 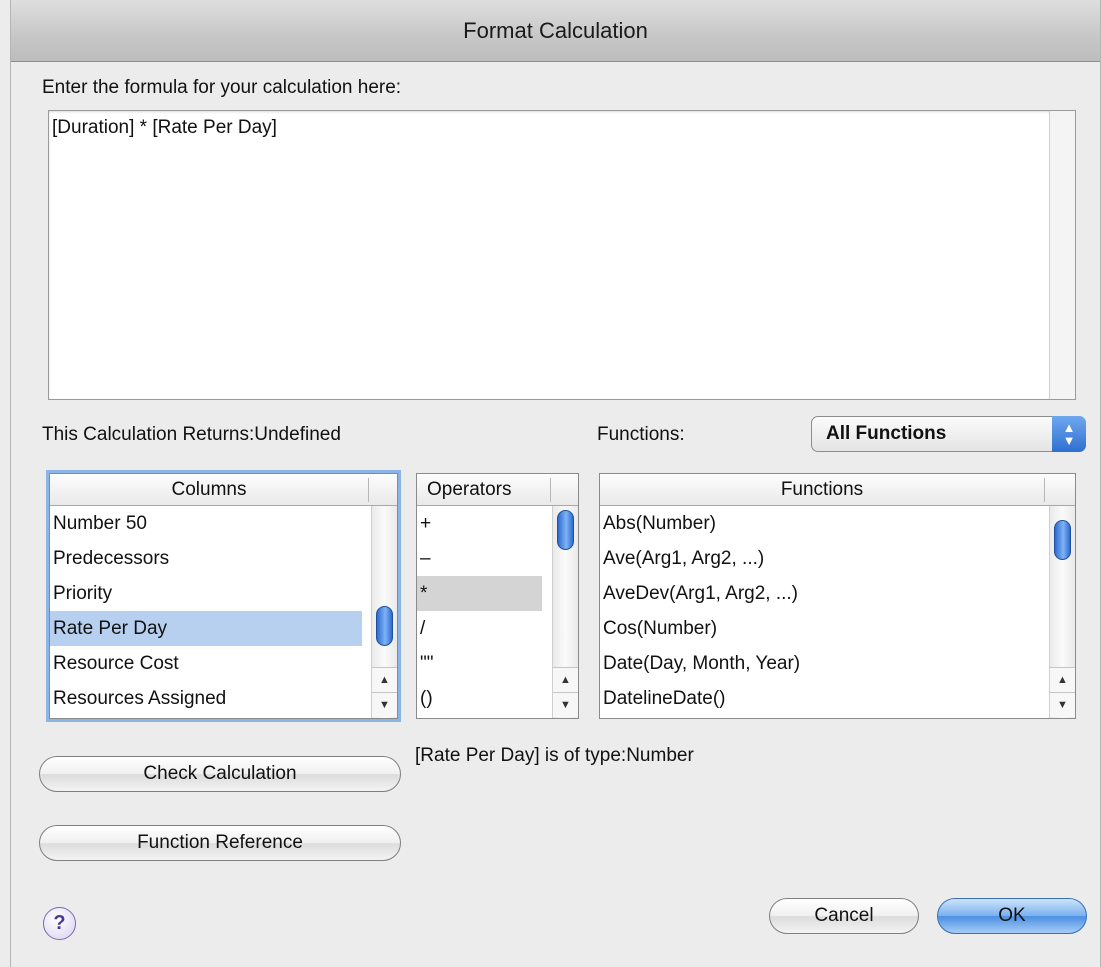 I want to click on list-item: AveDev(Arg1, Arg2, ...), so click(x=824, y=593).